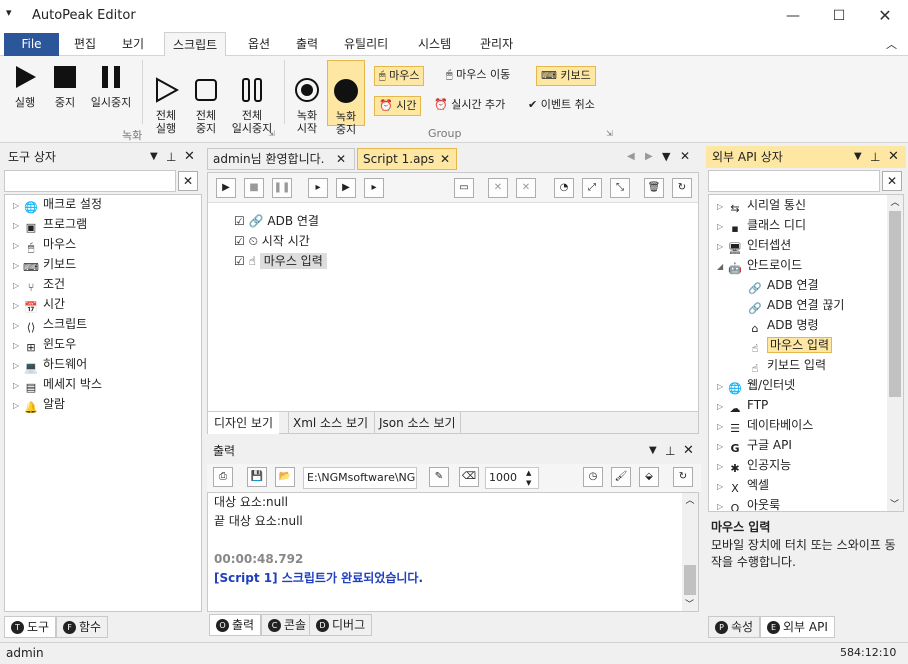 The width and height of the screenshot is (908, 664). Describe the element at coordinates (810, 325) in the screenshot. I see `api-item-adb-command: ⌂ ADB 명령` at that location.